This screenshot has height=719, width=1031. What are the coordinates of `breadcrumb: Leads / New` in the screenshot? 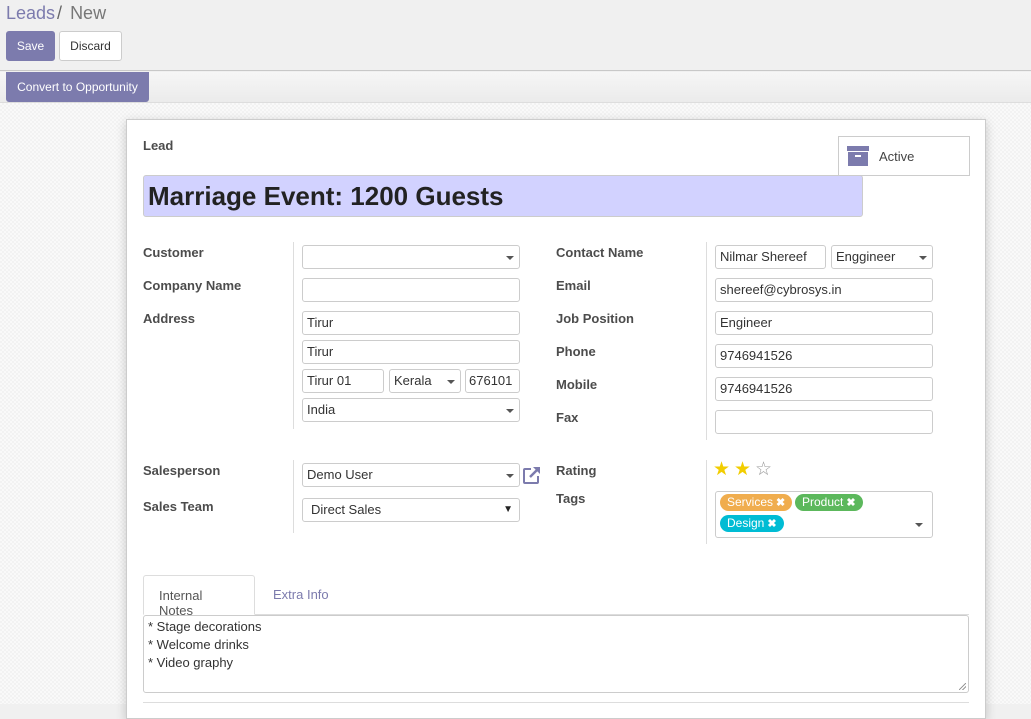 It's located at (56, 13).